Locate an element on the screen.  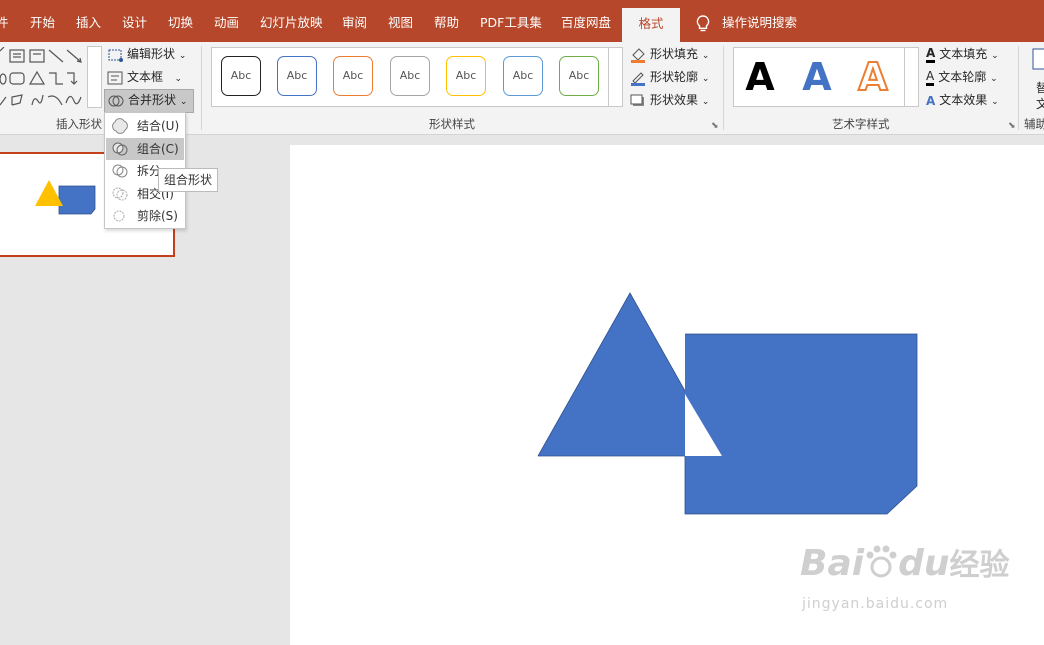
watermark-url: jingyan.baidu.com is located at coordinates (875, 604).